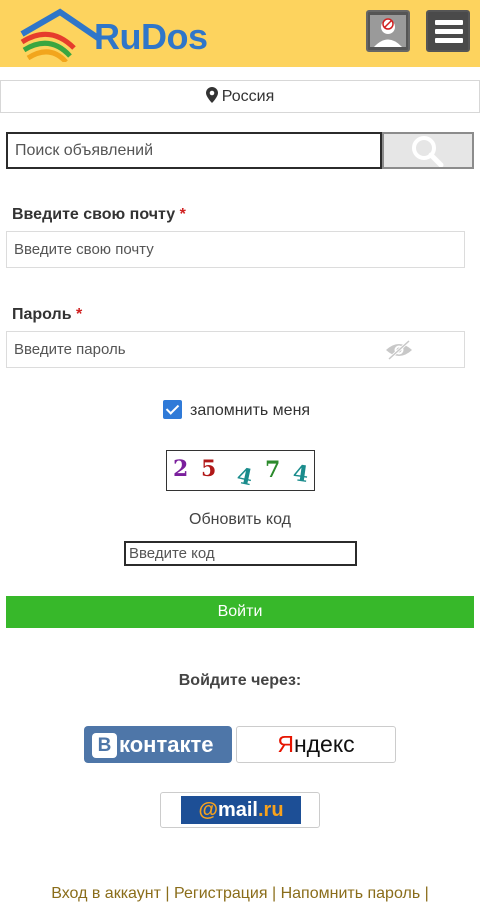 The width and height of the screenshot is (480, 903). I want to click on app-header: RuDos, so click(240, 33).